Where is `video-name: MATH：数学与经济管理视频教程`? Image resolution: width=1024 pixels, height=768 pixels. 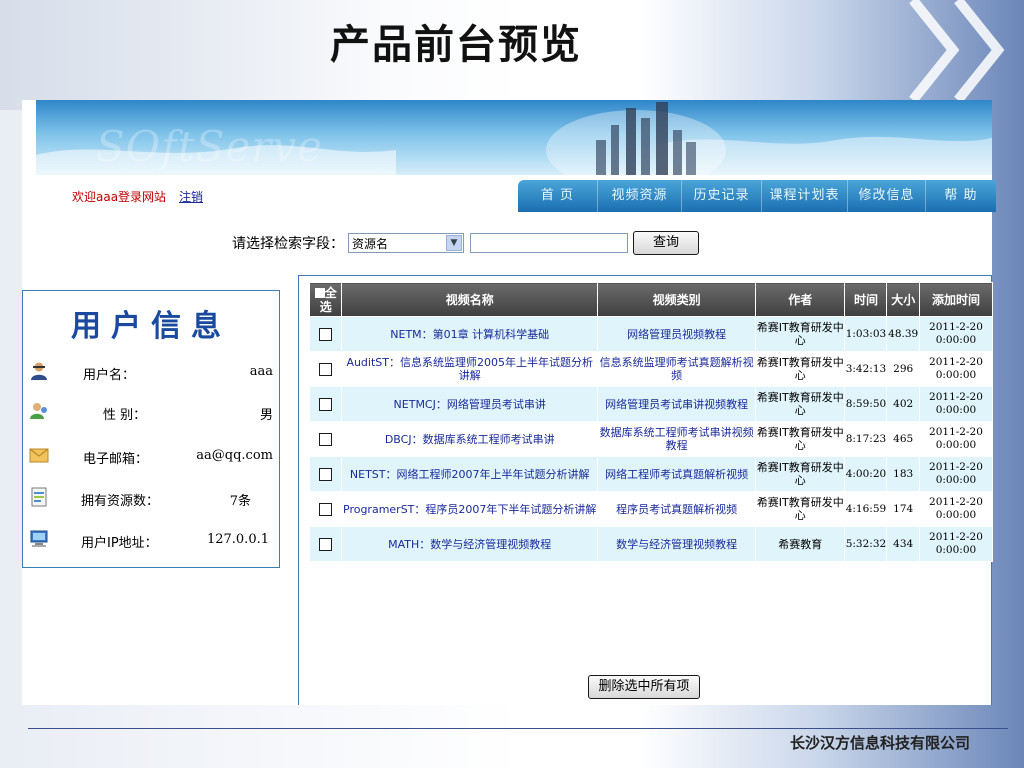
video-name: MATH：数学与经济管理视频教程 is located at coordinates (469, 544).